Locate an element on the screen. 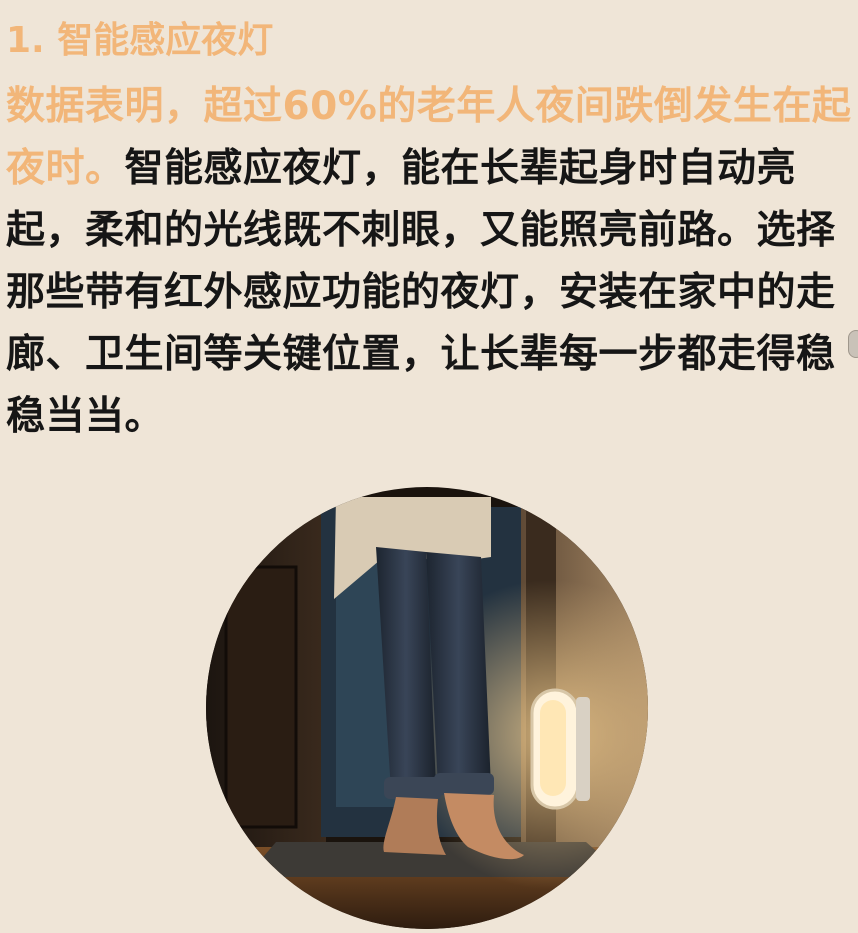 This screenshot has height=933, width=858. section-heading: 1. 智能感应夜灯 is located at coordinates (140, 40).